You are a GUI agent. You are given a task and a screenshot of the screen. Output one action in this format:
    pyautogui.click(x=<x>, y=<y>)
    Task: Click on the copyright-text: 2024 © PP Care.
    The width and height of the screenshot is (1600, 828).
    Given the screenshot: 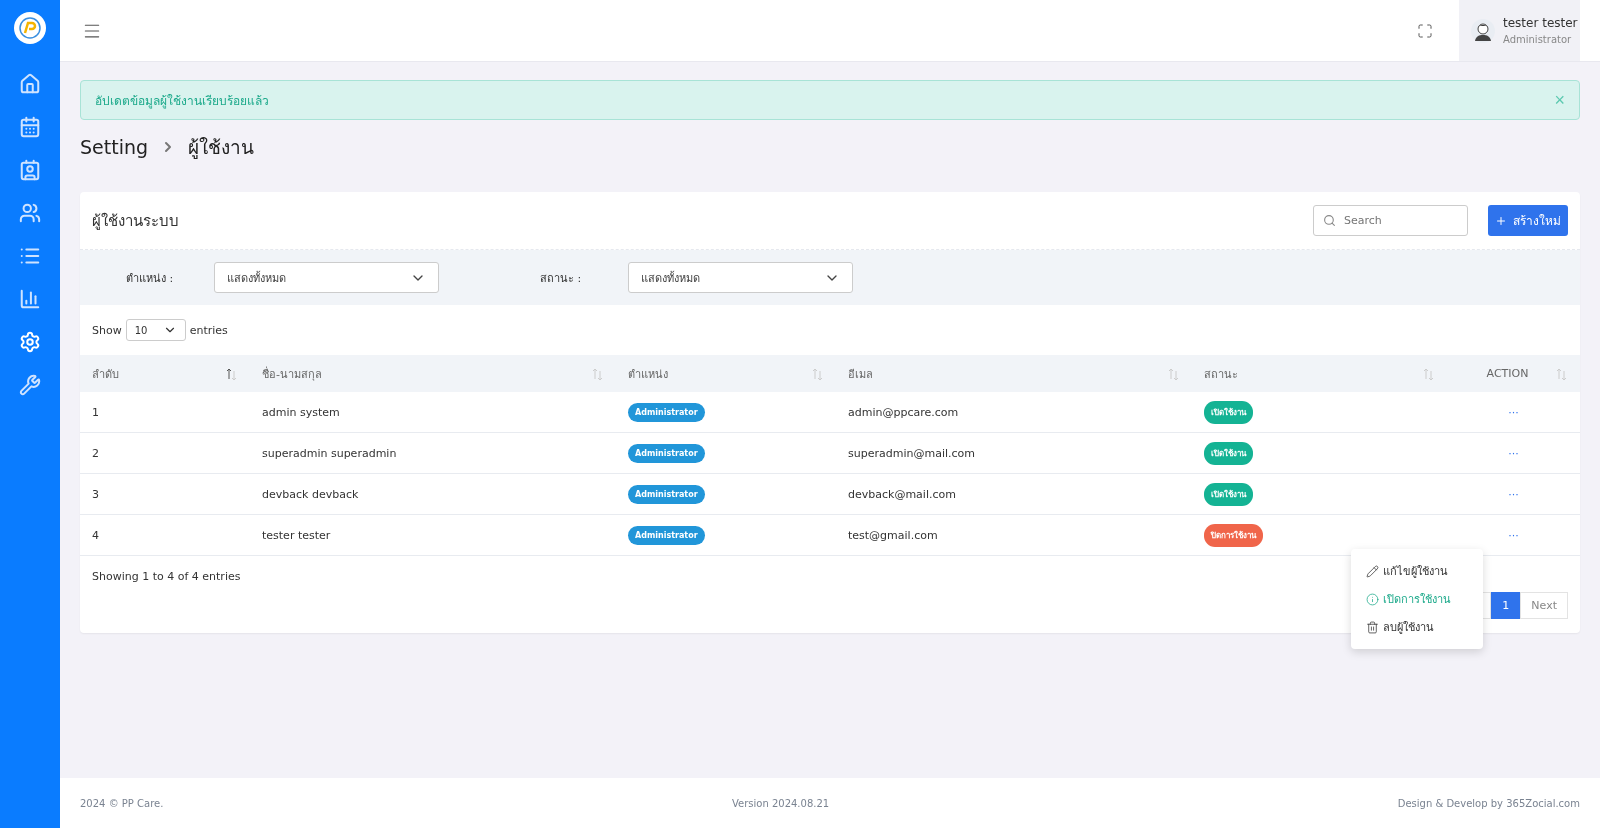 What is the action you would take?
    pyautogui.click(x=122, y=803)
    